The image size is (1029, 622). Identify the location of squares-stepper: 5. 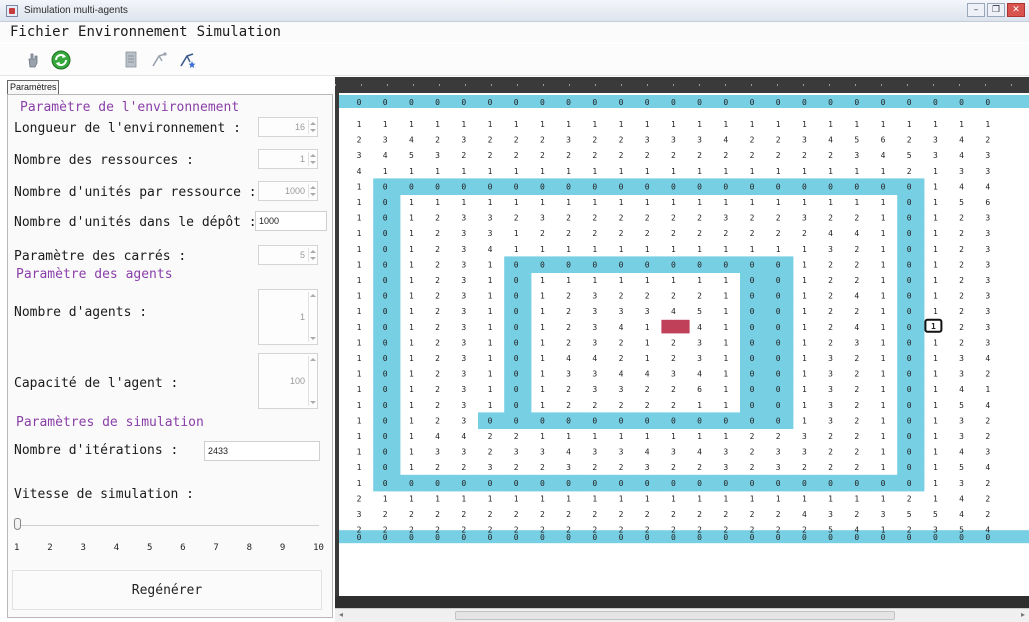
(288, 255).